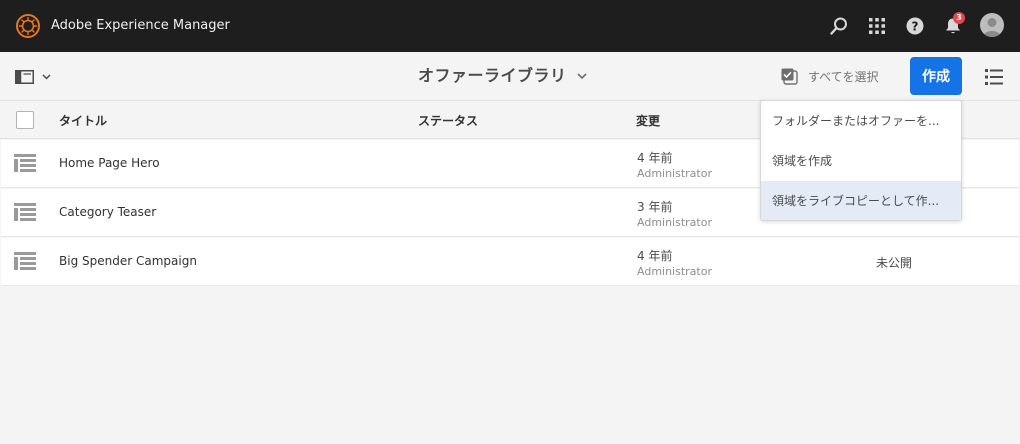 The height and width of the screenshot is (444, 1020). I want to click on select-all-button: すべてを選択, so click(829, 76).